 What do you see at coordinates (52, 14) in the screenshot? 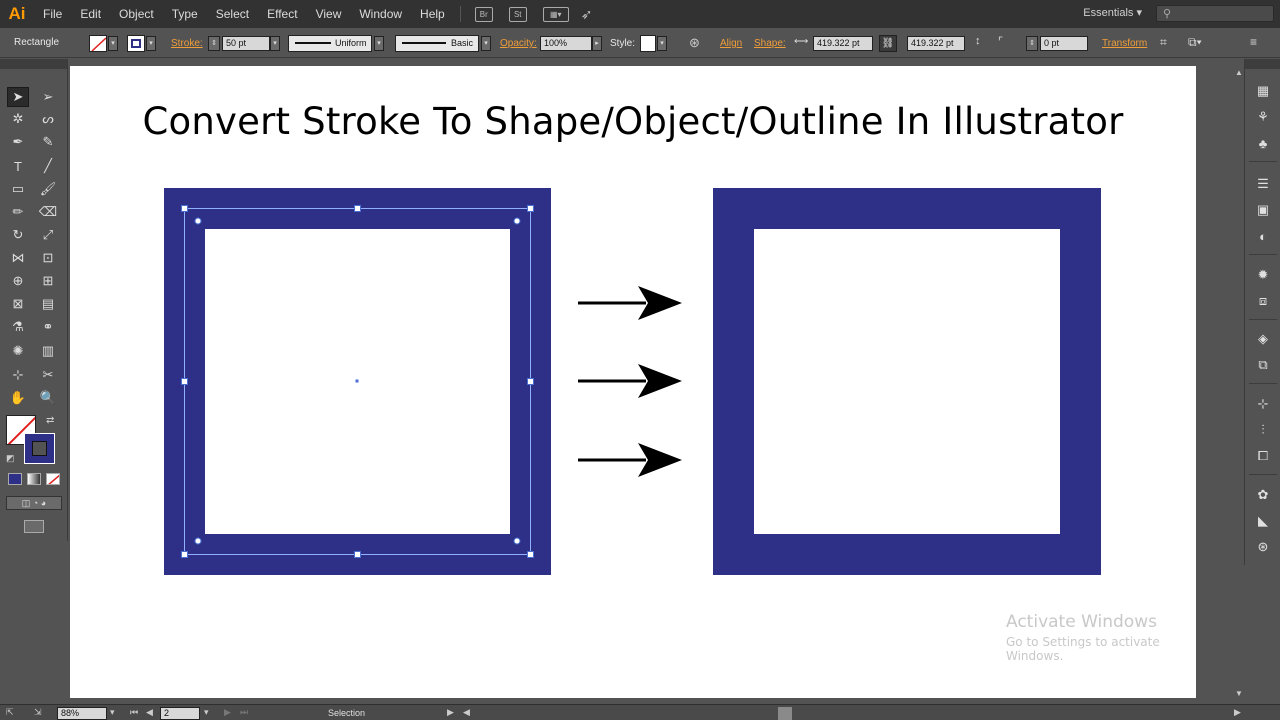
I see `menu-file: File` at bounding box center [52, 14].